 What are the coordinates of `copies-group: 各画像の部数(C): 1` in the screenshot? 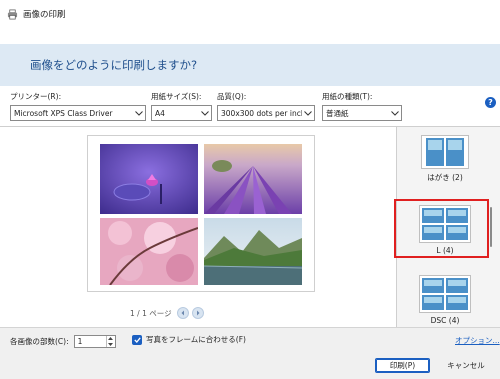 It's located at (63, 341).